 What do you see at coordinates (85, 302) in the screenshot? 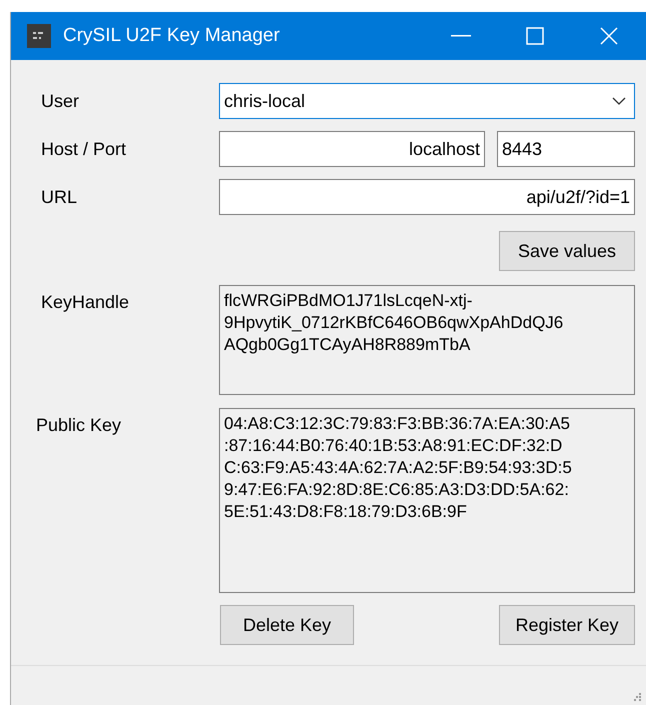
I see `key-handle-label: KeyHandle` at bounding box center [85, 302].